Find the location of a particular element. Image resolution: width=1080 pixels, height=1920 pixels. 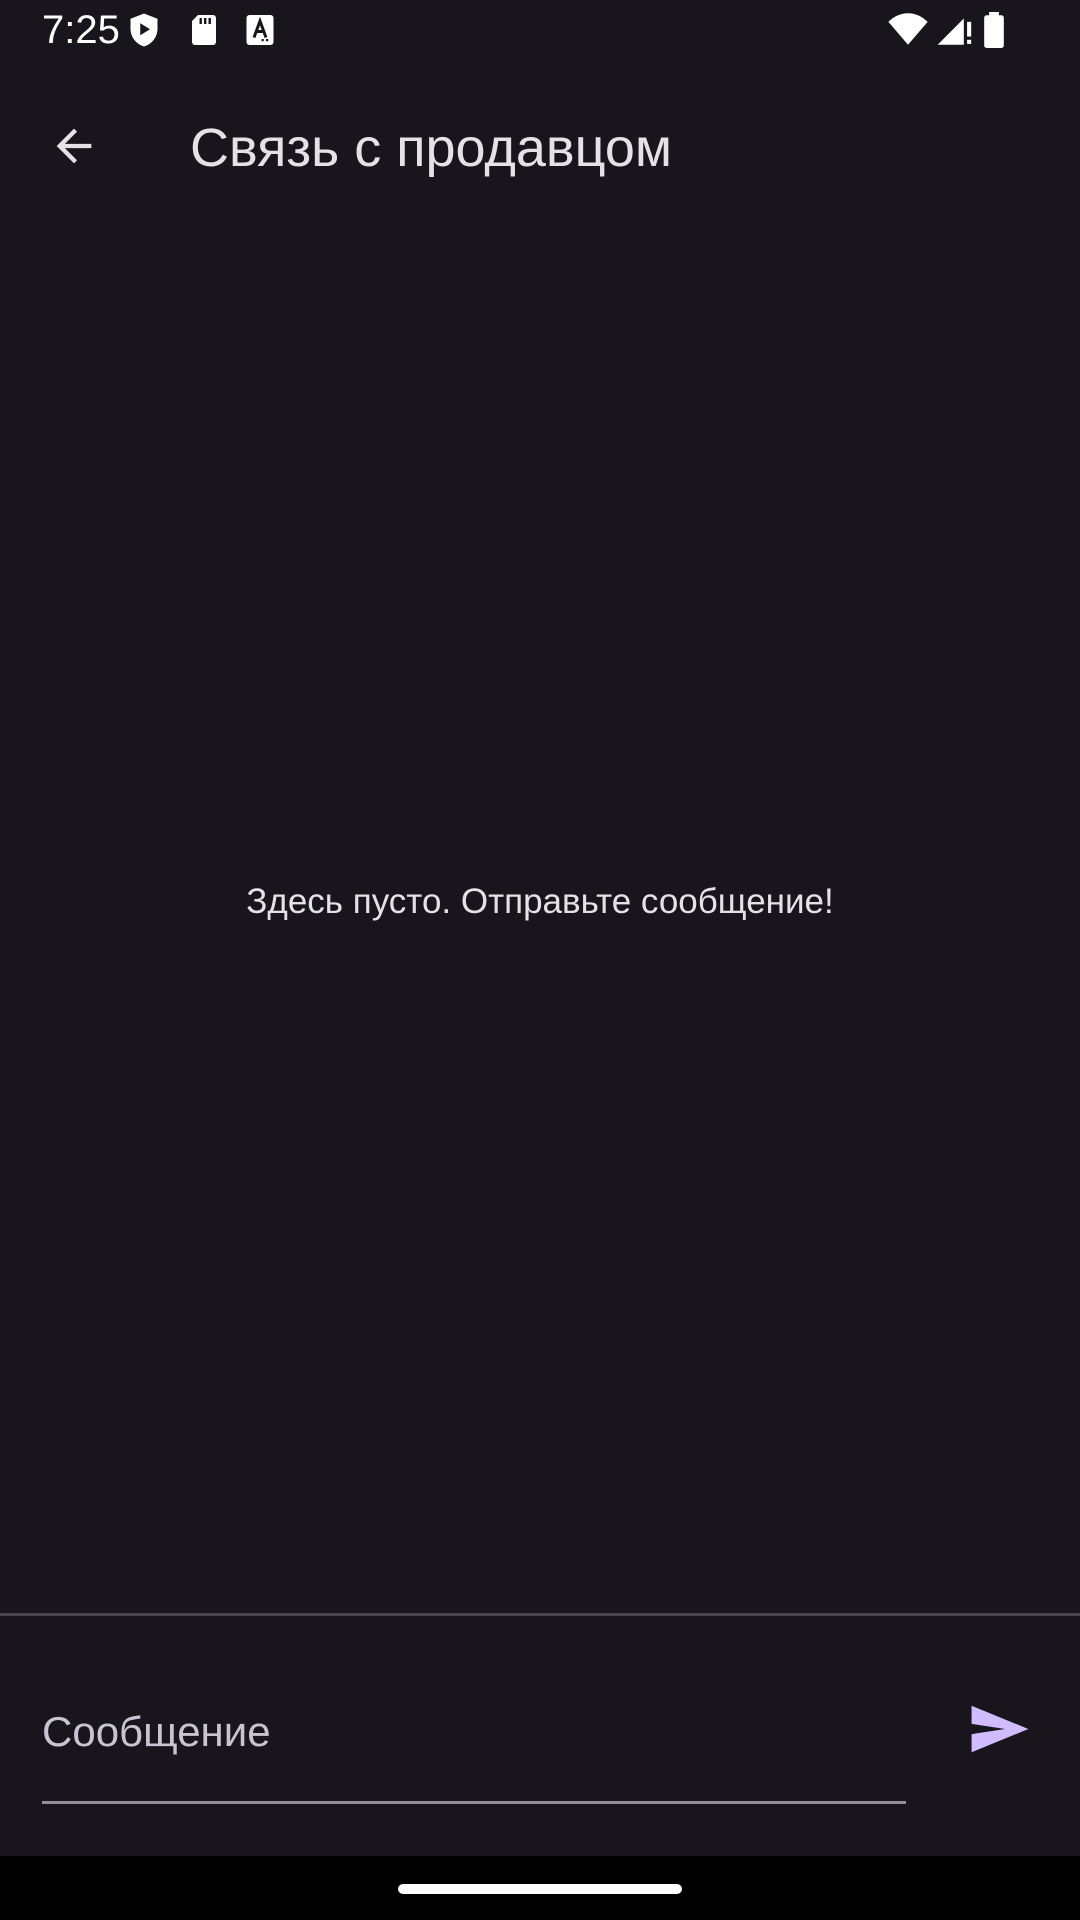

arrow-back-icon is located at coordinates (74, 148).